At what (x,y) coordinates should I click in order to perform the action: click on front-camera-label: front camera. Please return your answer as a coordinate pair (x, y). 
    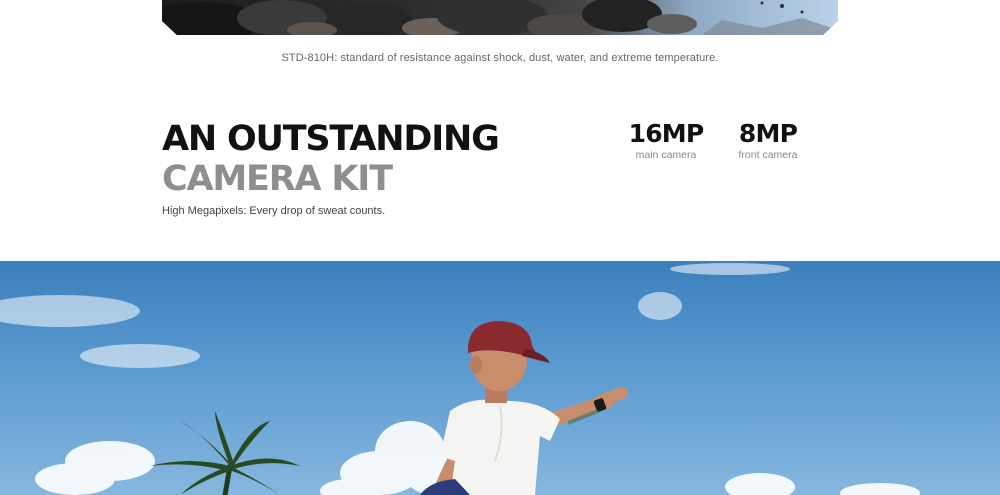
    Looking at the image, I should click on (768, 155).